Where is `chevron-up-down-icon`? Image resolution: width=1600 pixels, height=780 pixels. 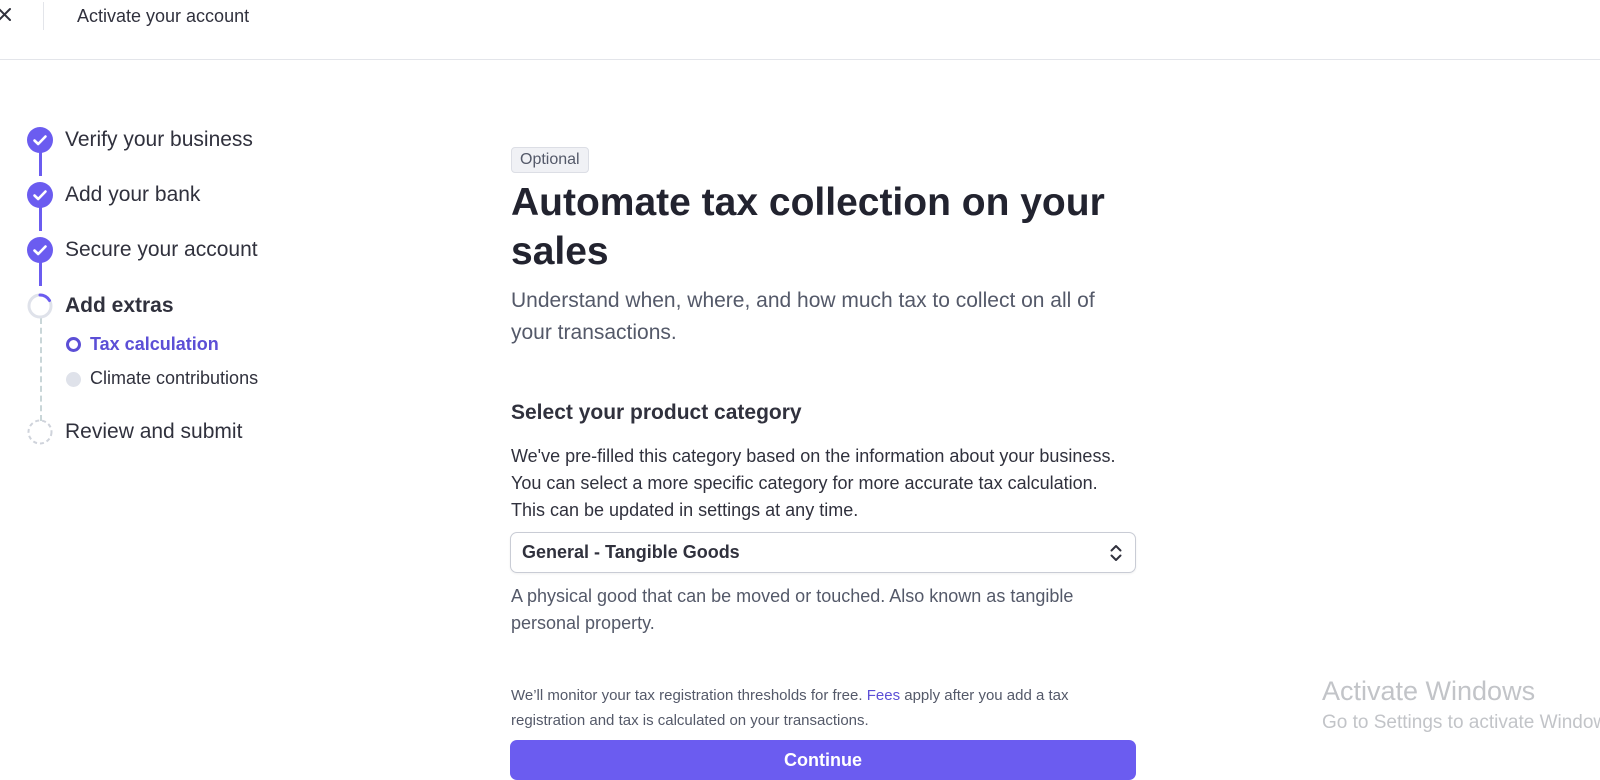
chevron-up-down-icon is located at coordinates (1116, 553).